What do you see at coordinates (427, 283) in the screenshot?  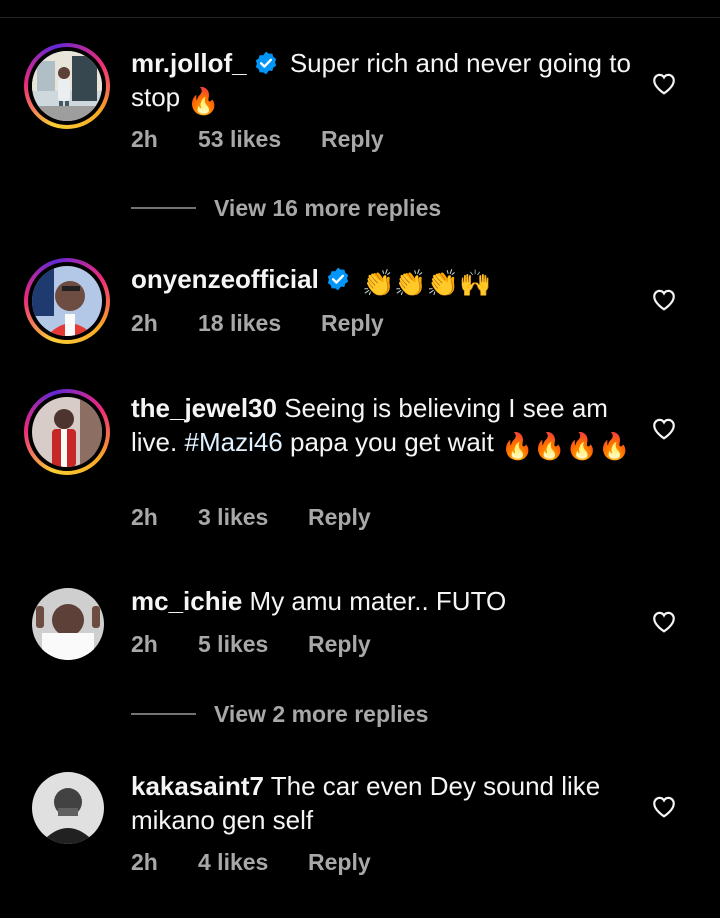 I see `clapping-emoji: 👏👏👏🙌` at bounding box center [427, 283].